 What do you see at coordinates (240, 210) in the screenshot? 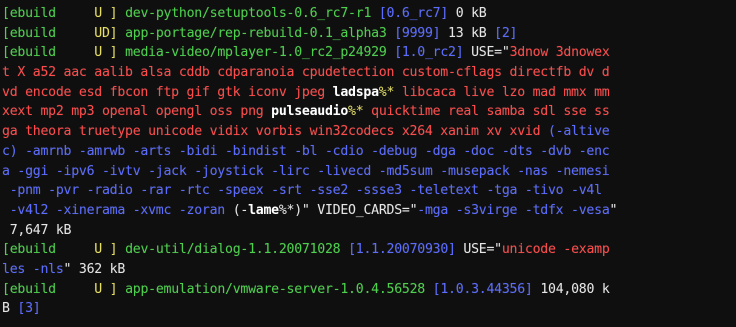
I see `terminal-text-segment: (-` at bounding box center [240, 210].